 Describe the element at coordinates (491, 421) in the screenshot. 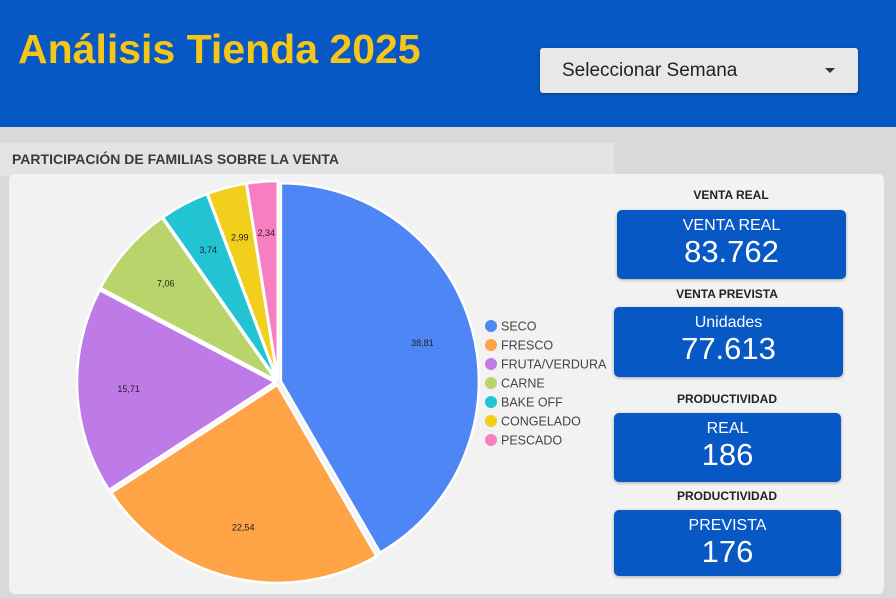

I see `legend-swatch-congelado` at that location.